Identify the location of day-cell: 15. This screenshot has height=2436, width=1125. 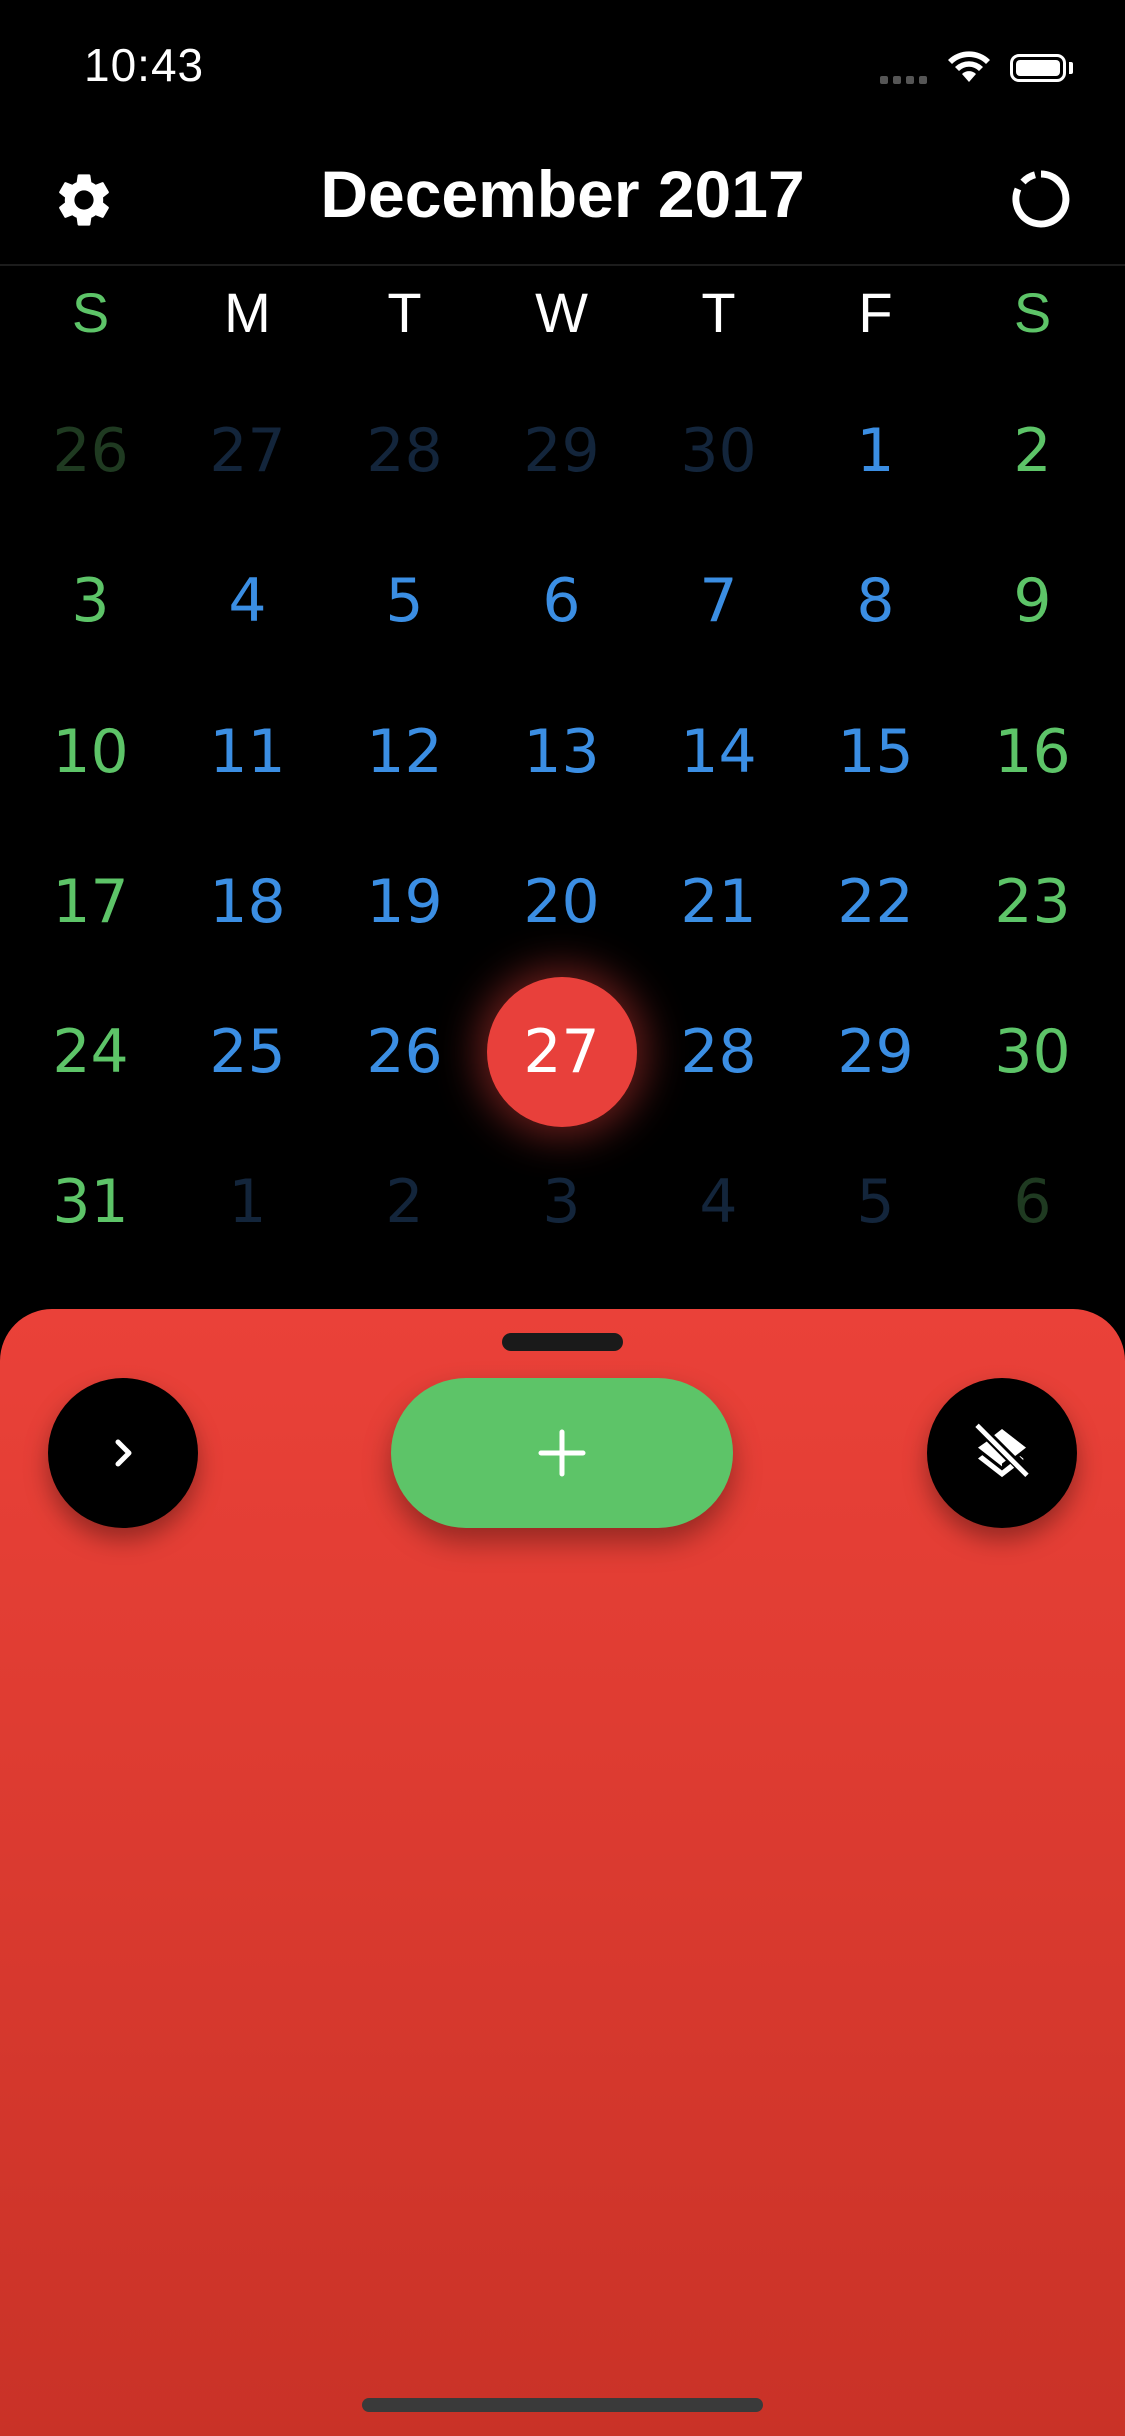
(875, 752).